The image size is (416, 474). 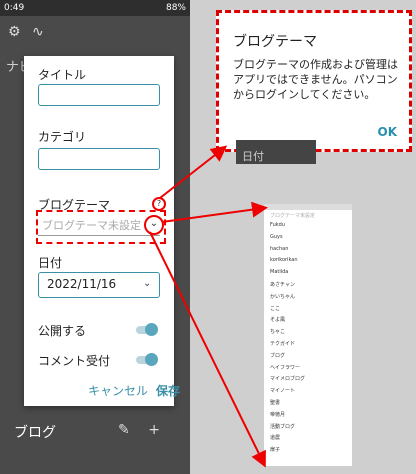 What do you see at coordinates (214, 212) in the screenshot?
I see `arrow-to-list` at bounding box center [214, 212].